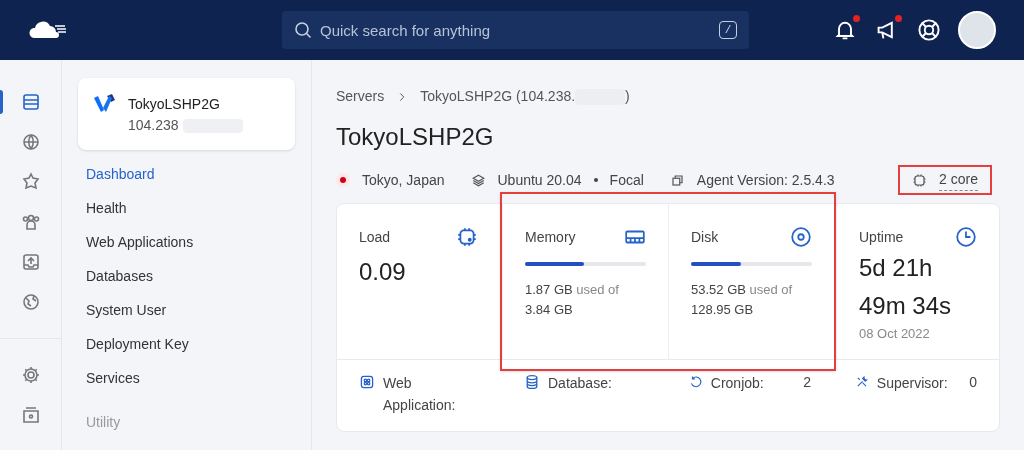 The width and height of the screenshot is (1024, 450). Describe the element at coordinates (303, 30) in the screenshot. I see `search-icon` at that location.